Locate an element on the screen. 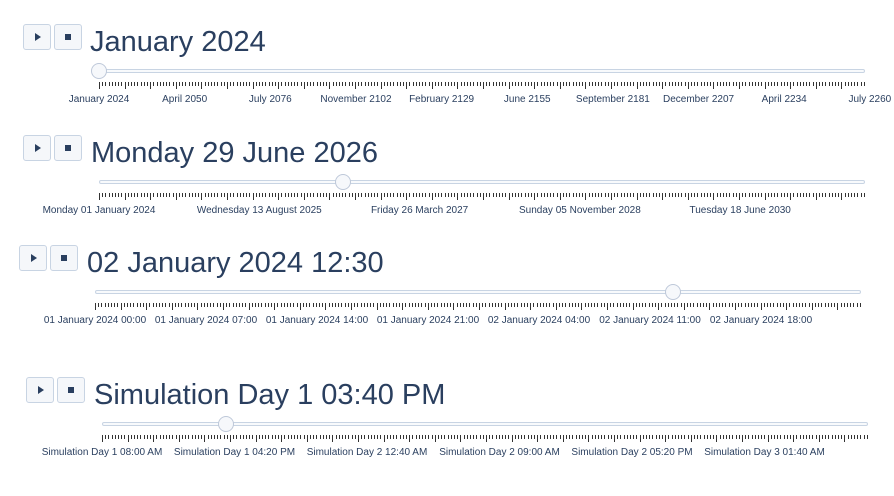 The width and height of the screenshot is (894, 496). tick-label: Sunday 05 November 2028 is located at coordinates (580, 210).